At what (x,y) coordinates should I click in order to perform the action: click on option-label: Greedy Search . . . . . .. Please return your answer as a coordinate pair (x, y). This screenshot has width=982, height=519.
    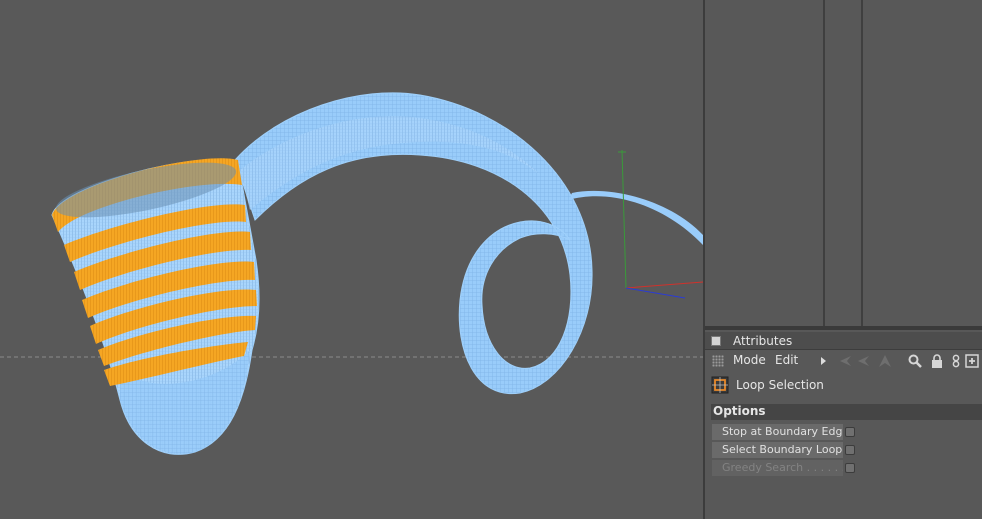
    Looking at the image, I should click on (777, 468).